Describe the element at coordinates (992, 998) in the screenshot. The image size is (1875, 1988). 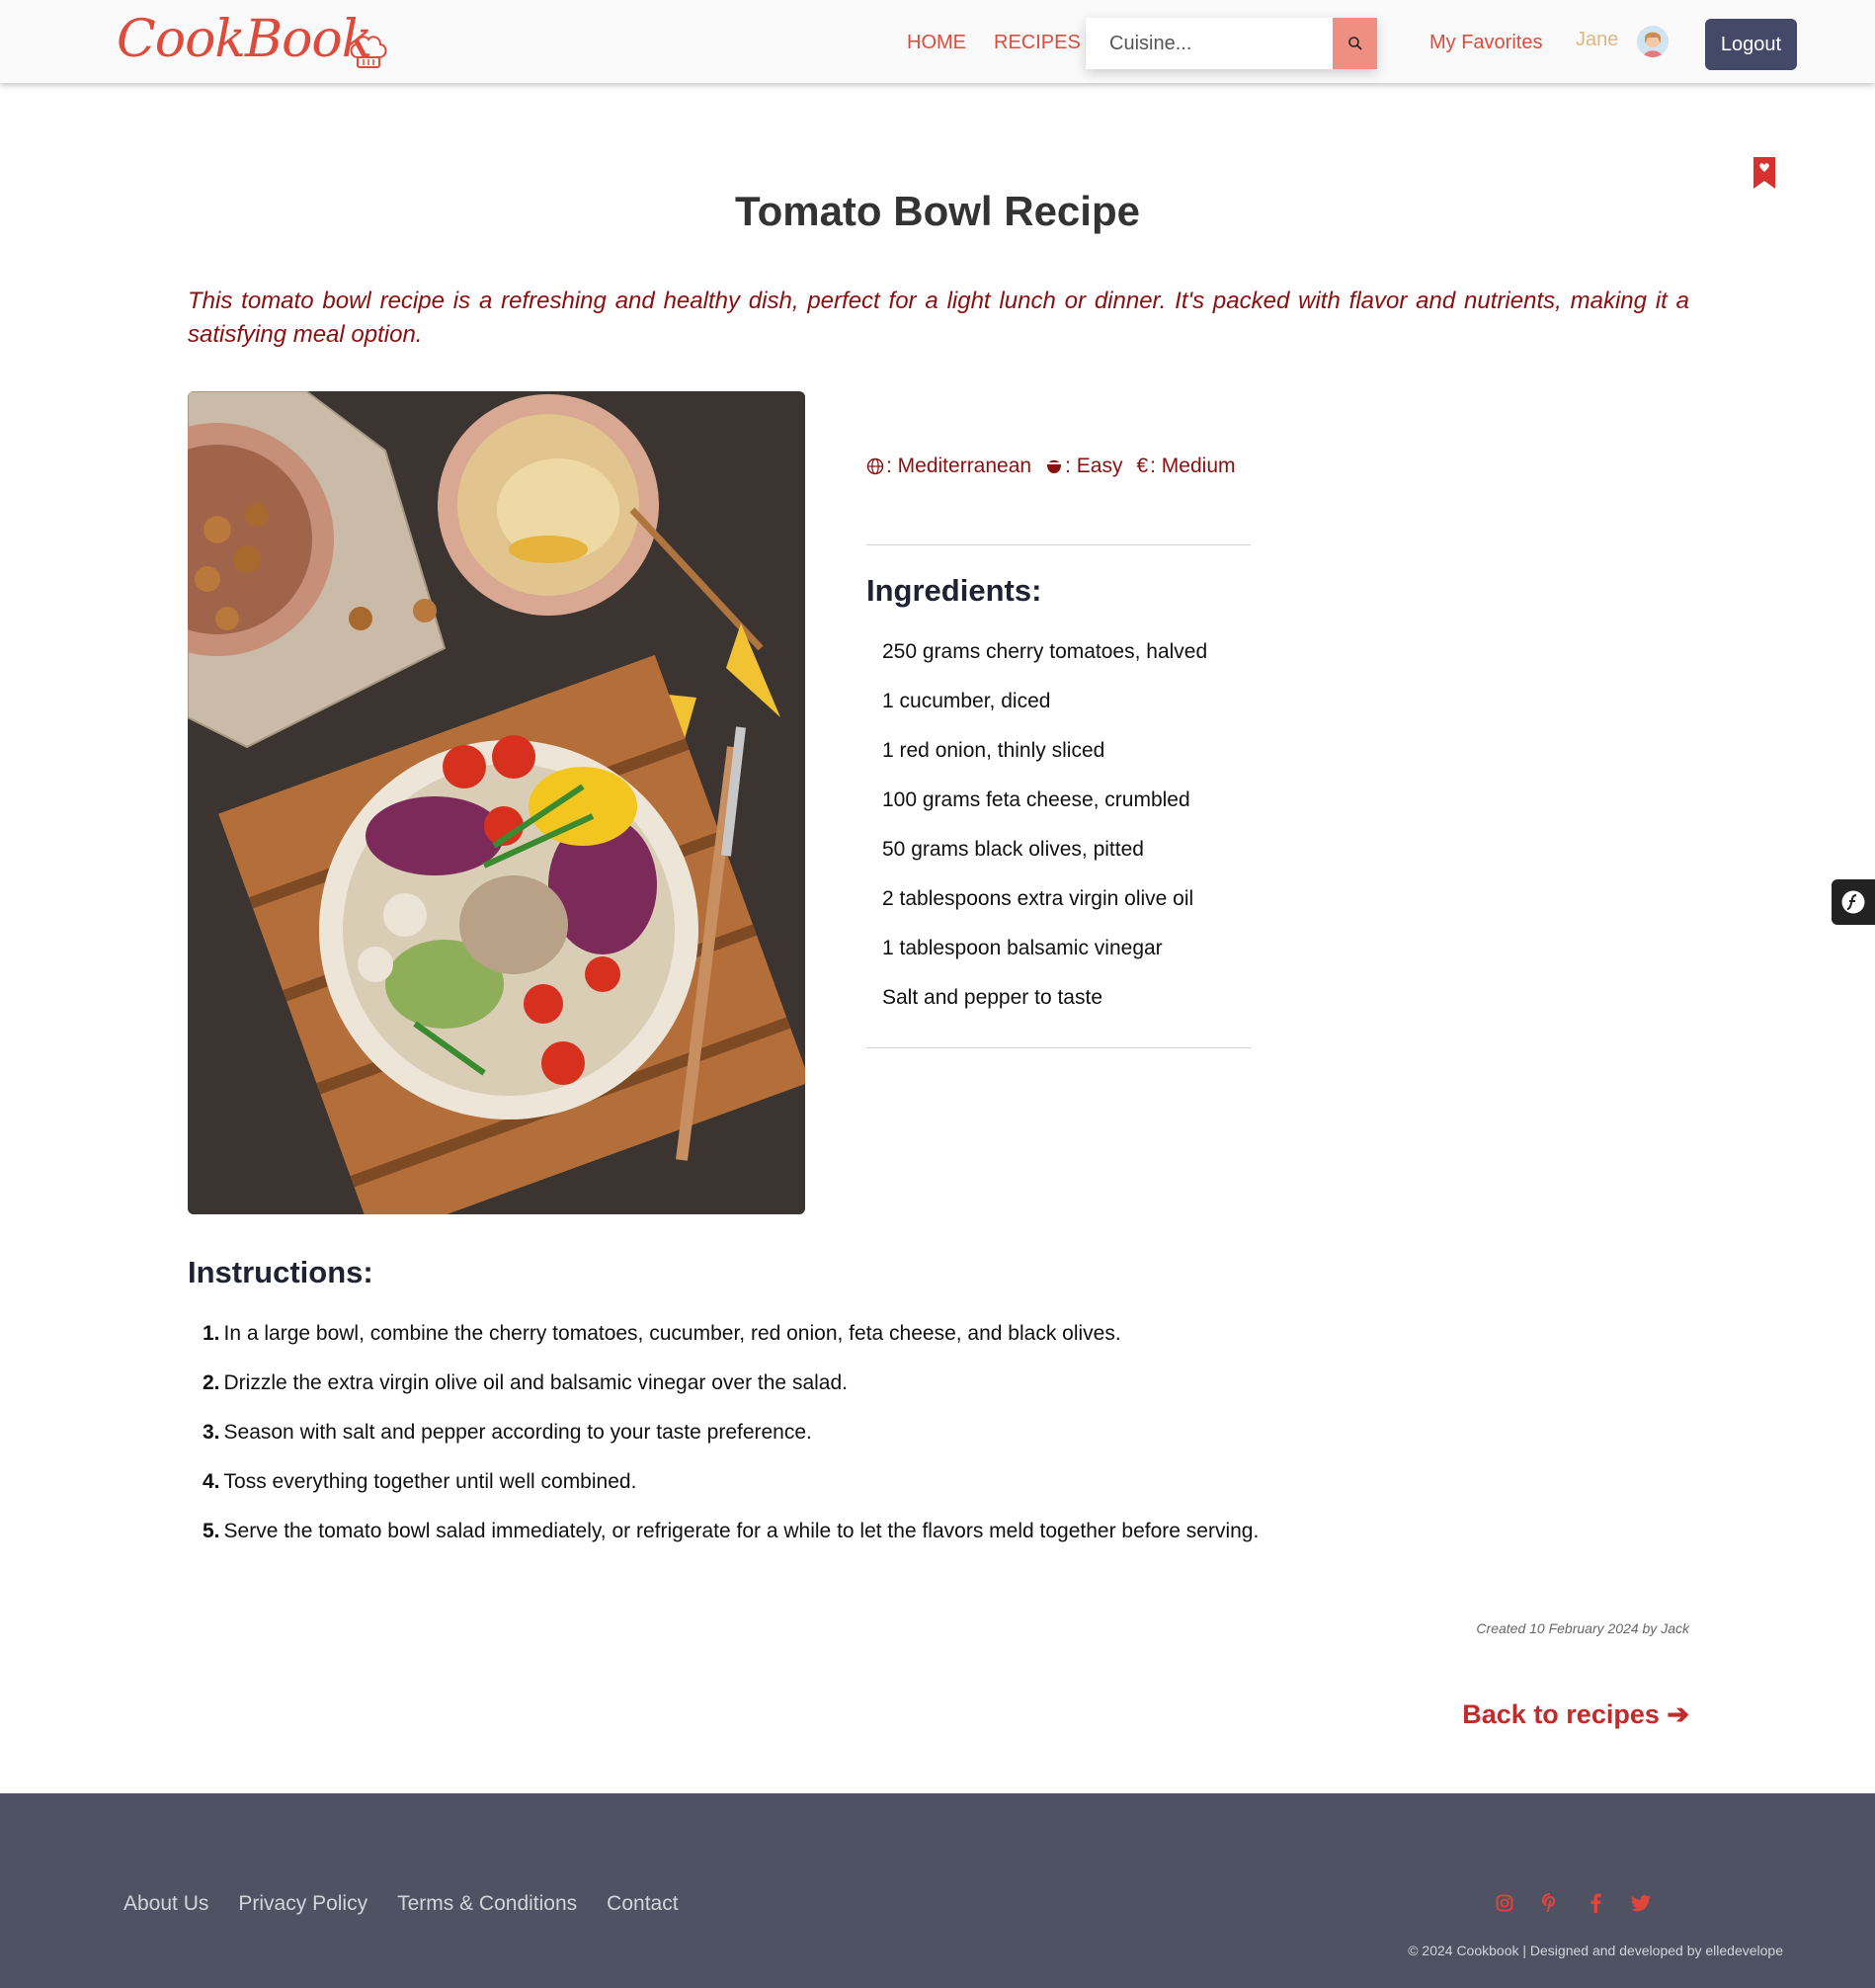
I see `ingredient-item: Salt and pepper to taste` at that location.